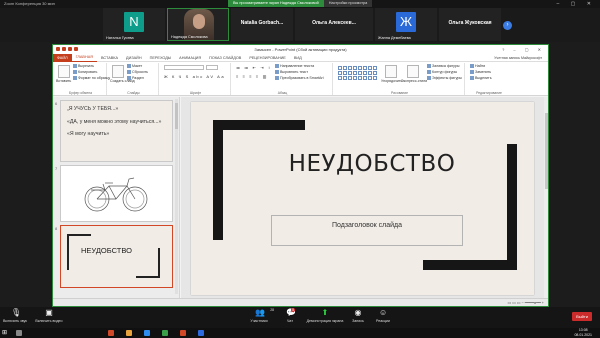 Image resolution: width=600 pixels, height=338 pixels. What do you see at coordinates (391, 81) in the screenshot?
I see `arrange-button: Упорядочить` at bounding box center [391, 81].